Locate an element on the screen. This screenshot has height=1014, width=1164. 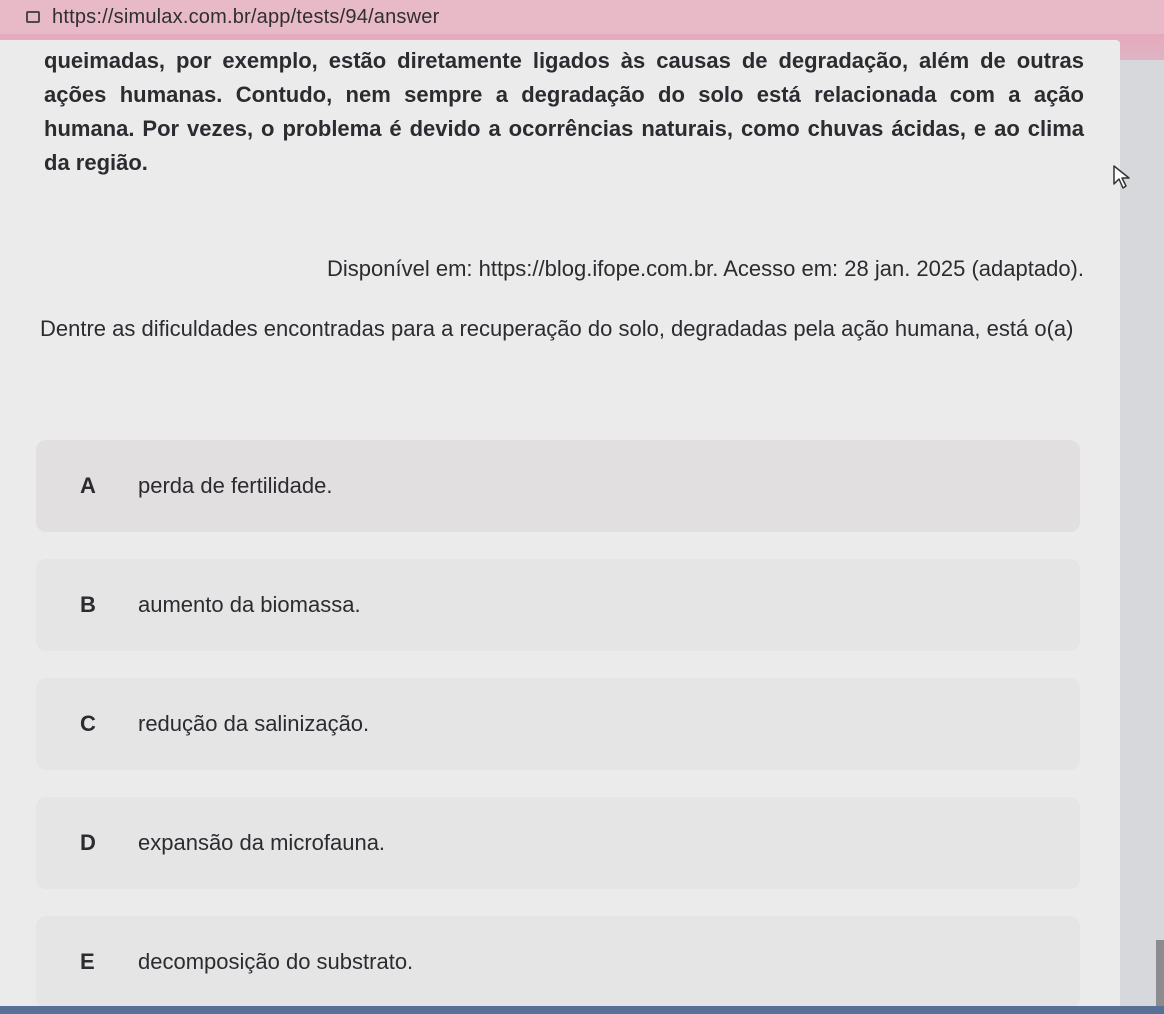
option-text: perda de fertilidade. is located at coordinates (235, 485).